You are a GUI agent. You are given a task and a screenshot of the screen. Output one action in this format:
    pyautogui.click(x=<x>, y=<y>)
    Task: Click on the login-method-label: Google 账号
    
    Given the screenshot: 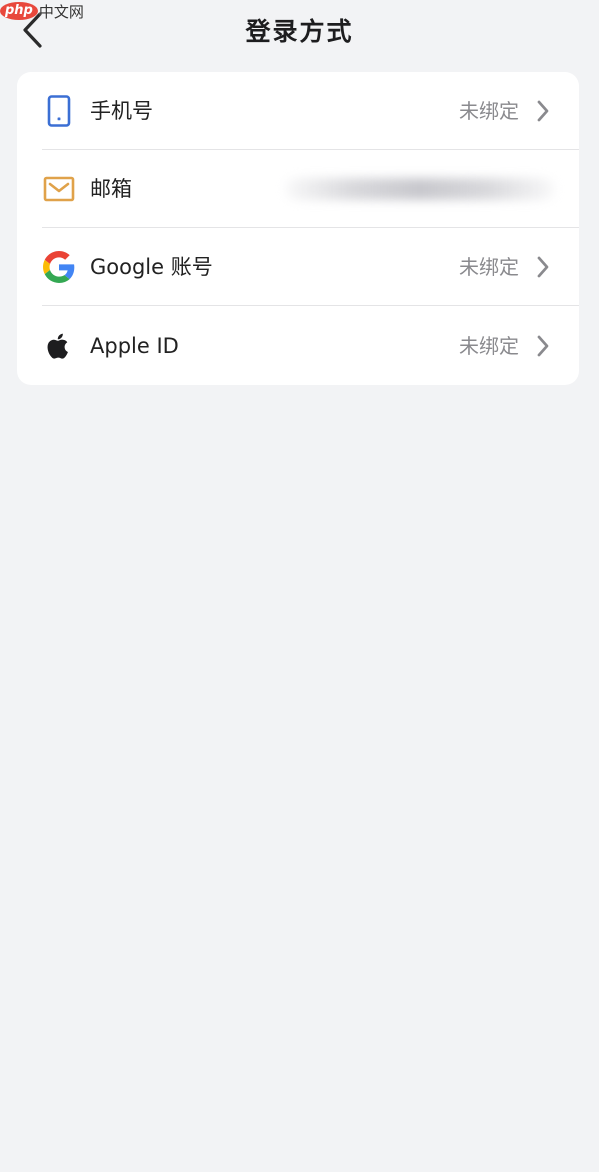 What is the action you would take?
    pyautogui.click(x=151, y=267)
    